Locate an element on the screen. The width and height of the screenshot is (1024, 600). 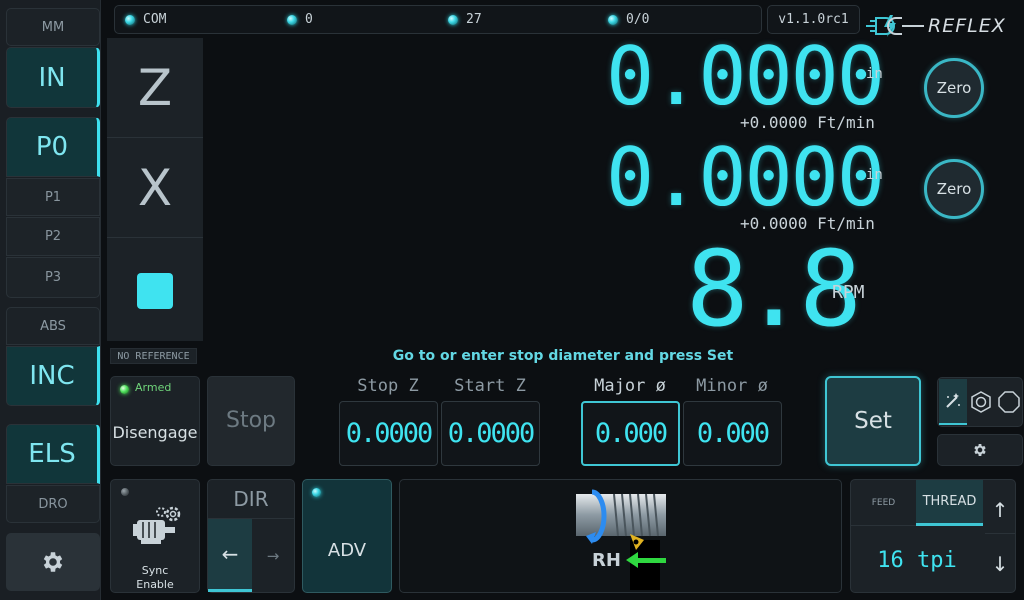
mode-inc-button: INC is located at coordinates (53, 376).